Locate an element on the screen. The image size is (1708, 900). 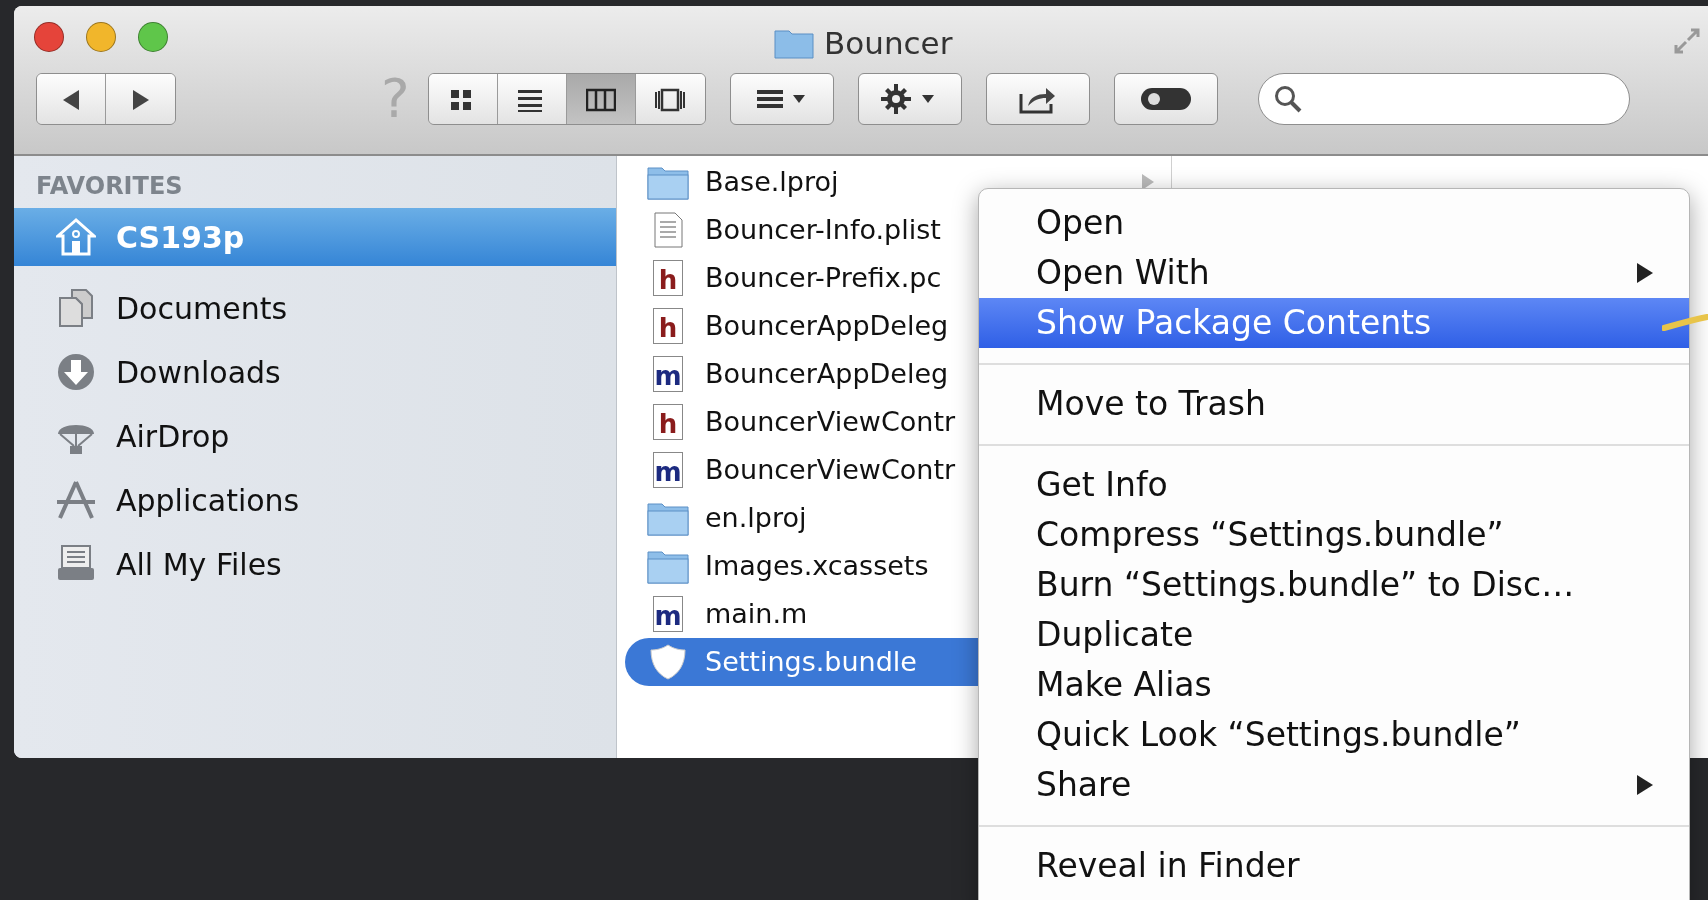
menu-item: Open With is located at coordinates (1334, 273).